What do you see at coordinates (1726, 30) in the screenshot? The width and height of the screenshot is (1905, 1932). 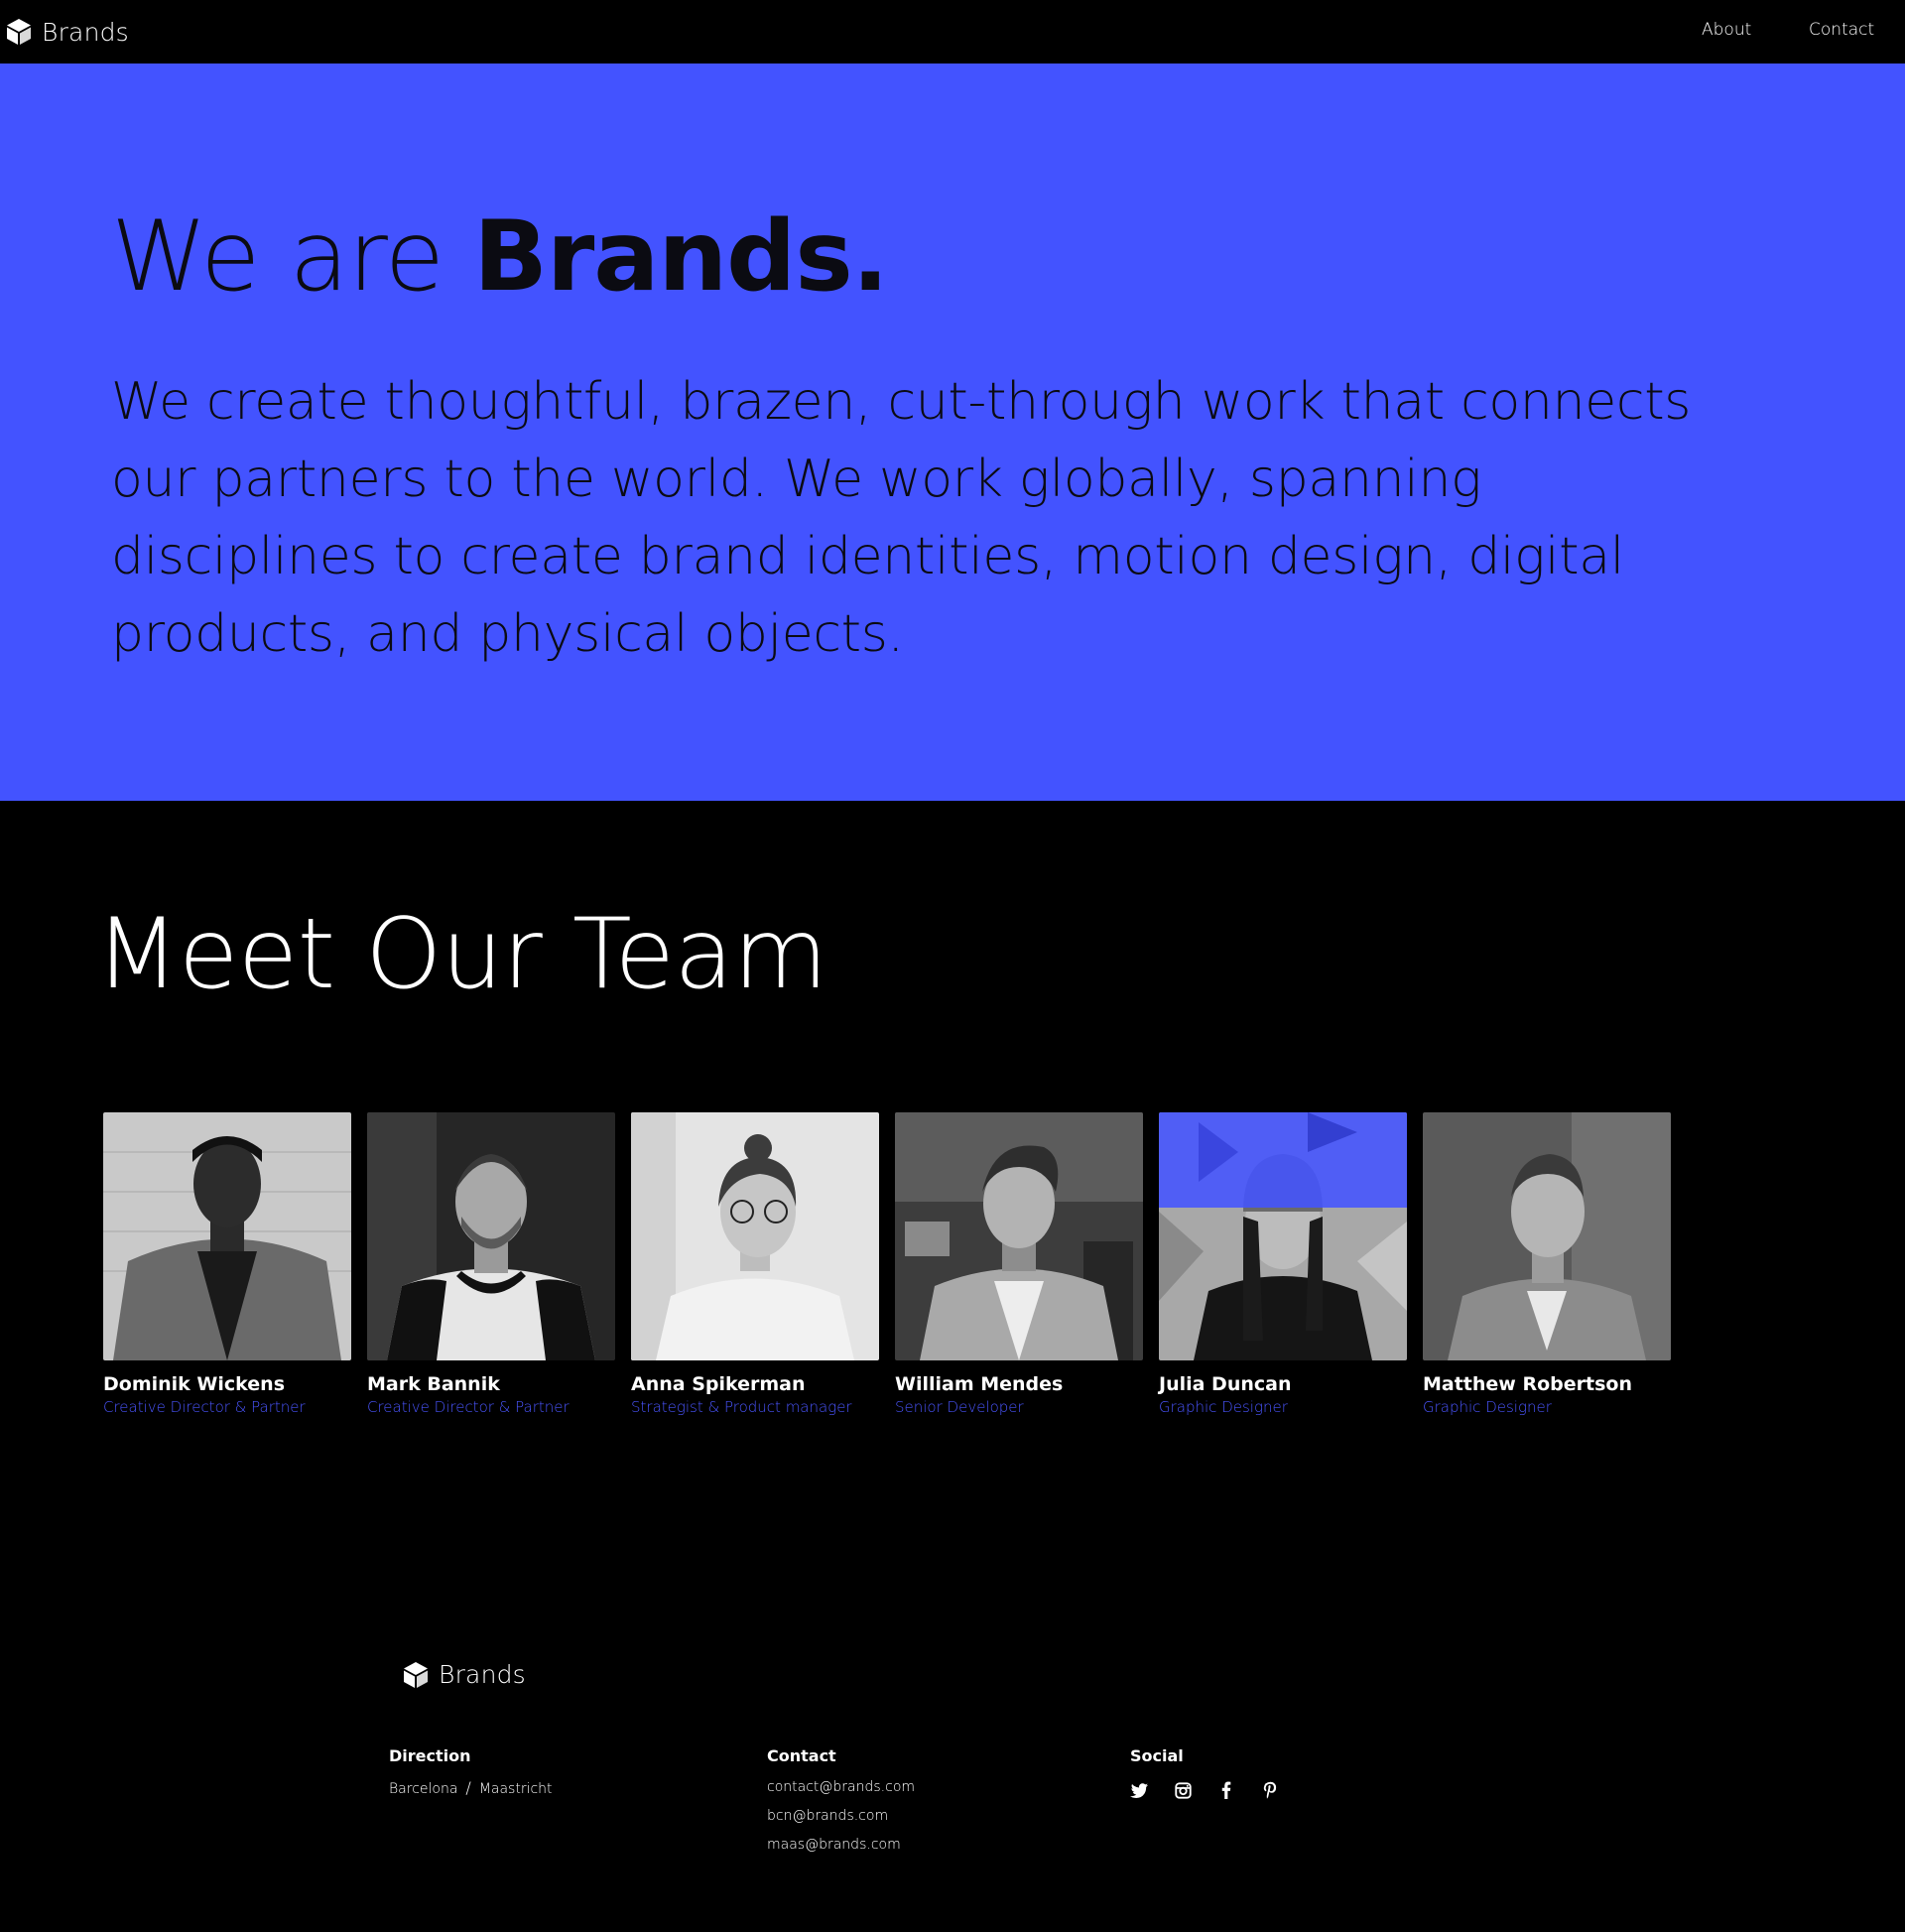 I see `nav-link-about: About` at bounding box center [1726, 30].